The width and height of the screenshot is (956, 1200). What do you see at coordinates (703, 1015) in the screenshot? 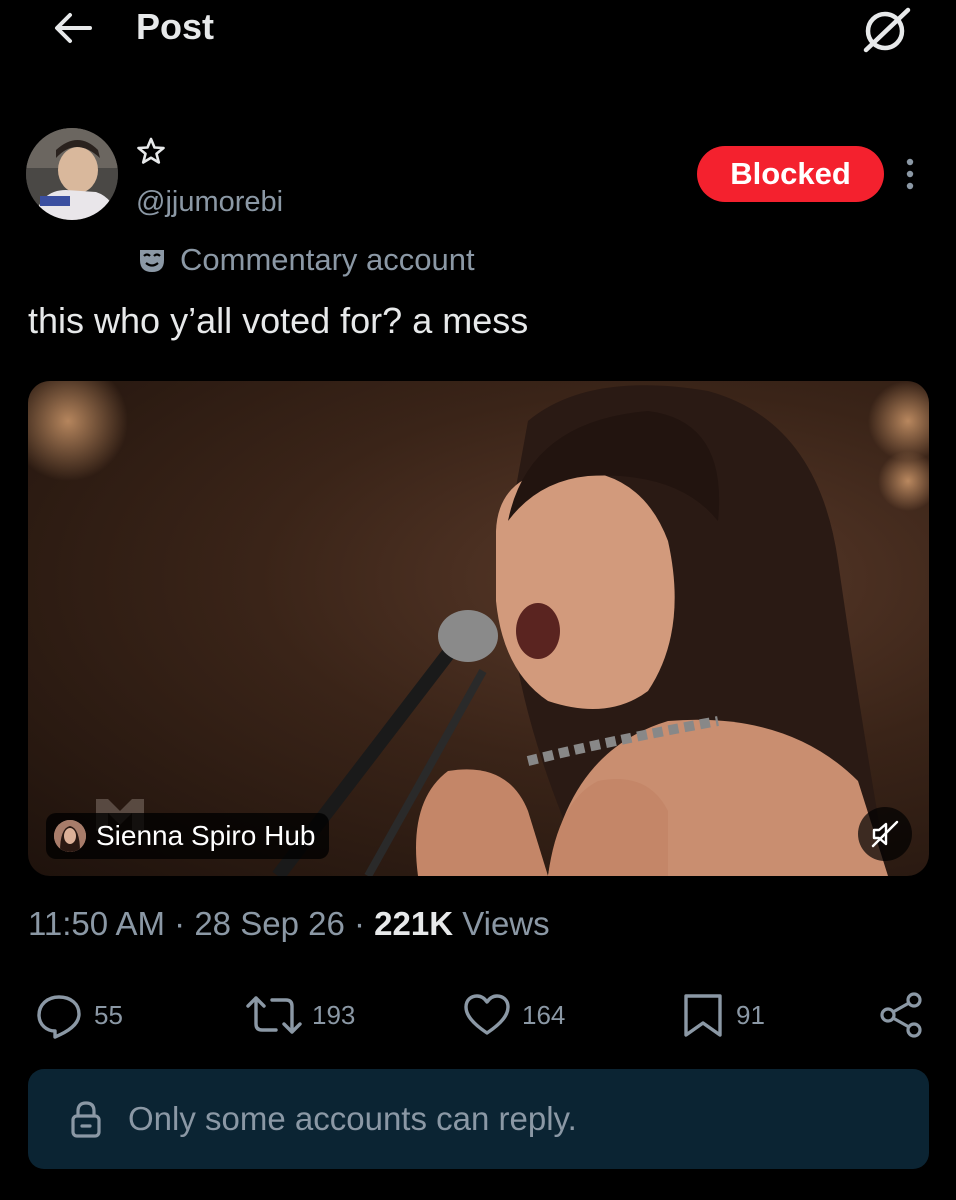
I see `bookmark-icon` at bounding box center [703, 1015].